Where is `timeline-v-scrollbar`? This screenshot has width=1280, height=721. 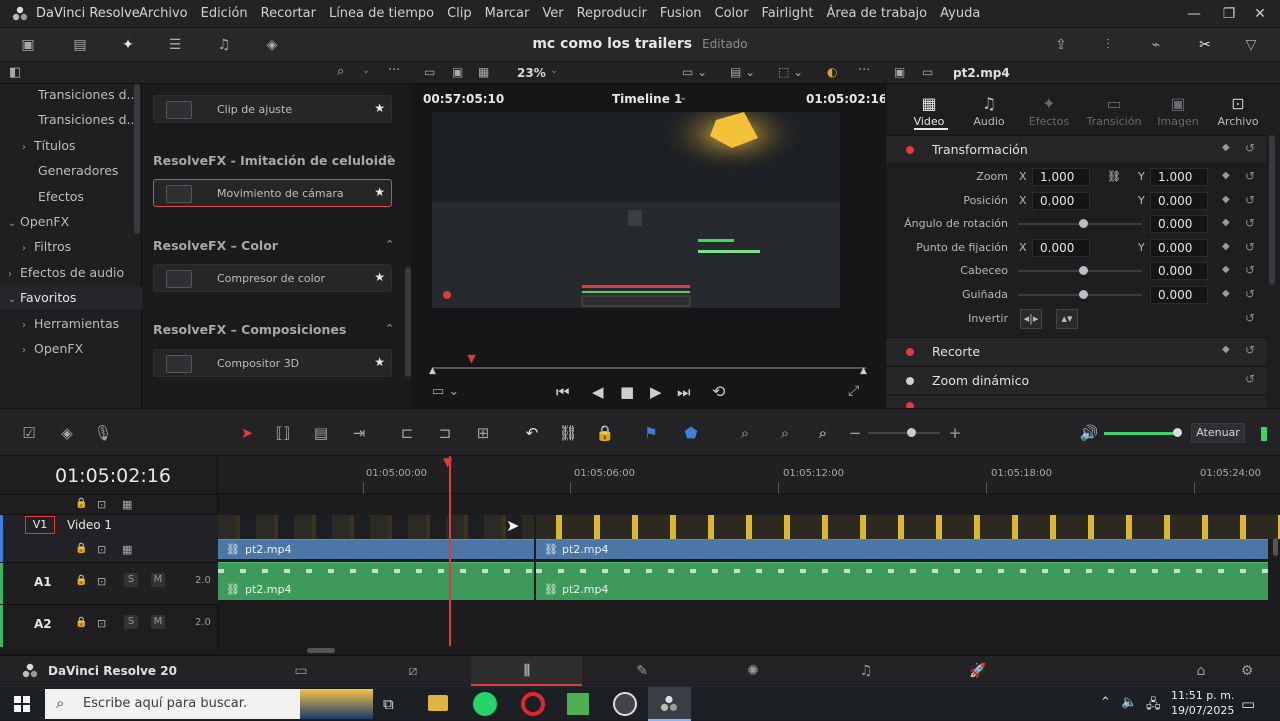 timeline-v-scrollbar is located at coordinates (1275, 547).